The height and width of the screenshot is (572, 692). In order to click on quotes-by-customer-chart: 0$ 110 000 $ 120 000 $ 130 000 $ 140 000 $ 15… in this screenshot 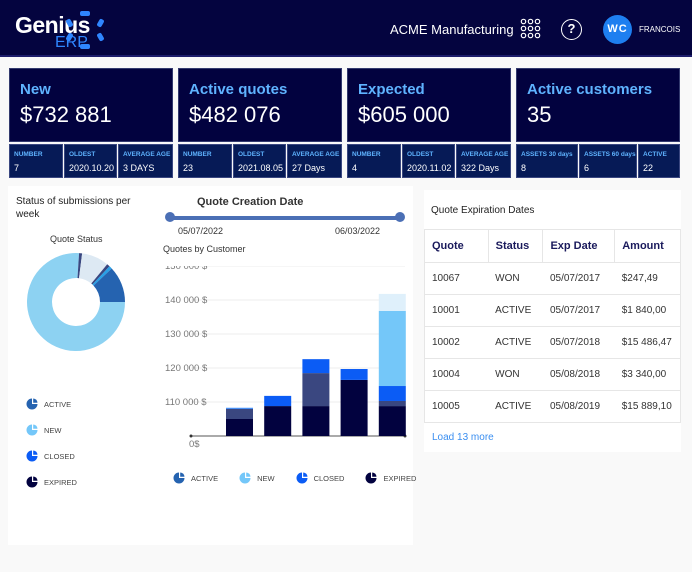, I will do `click(286, 358)`.